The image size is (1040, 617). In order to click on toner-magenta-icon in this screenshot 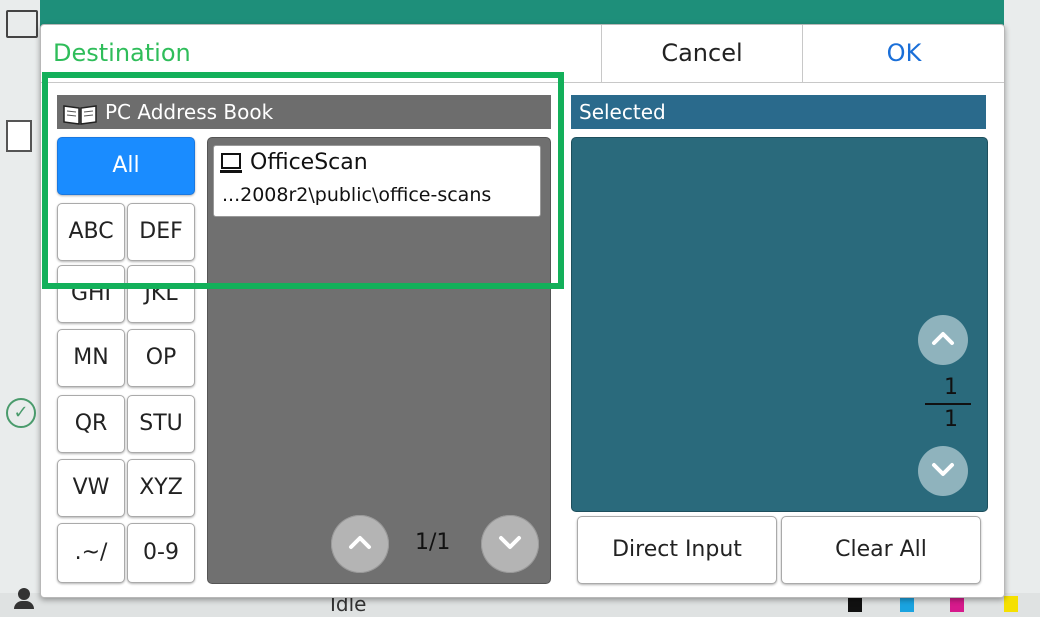, I will do `click(957, 604)`.